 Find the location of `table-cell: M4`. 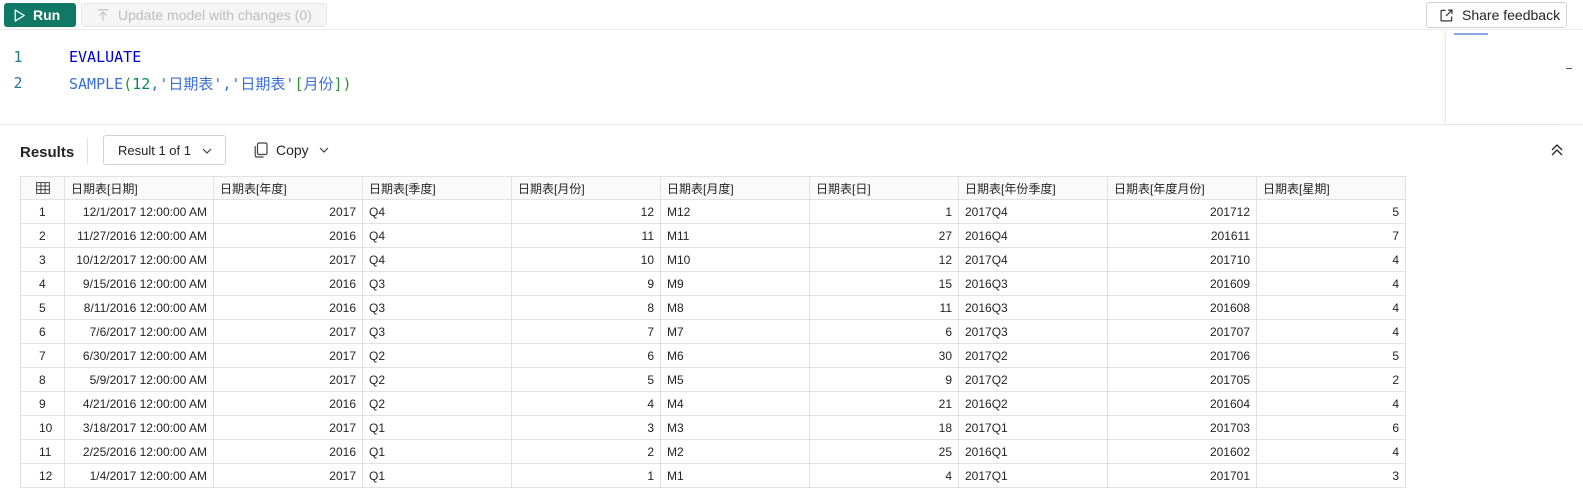

table-cell: M4 is located at coordinates (735, 403).